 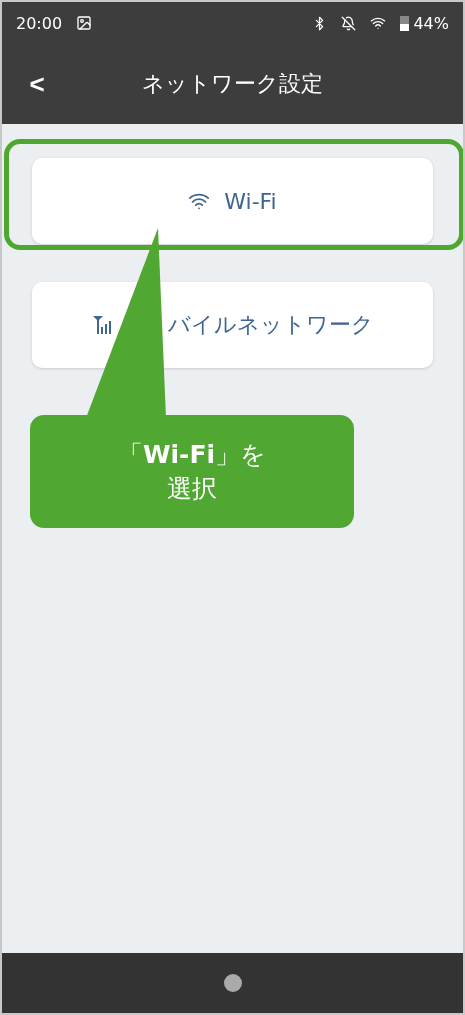 What do you see at coordinates (232, 983) in the screenshot?
I see `home-button` at bounding box center [232, 983].